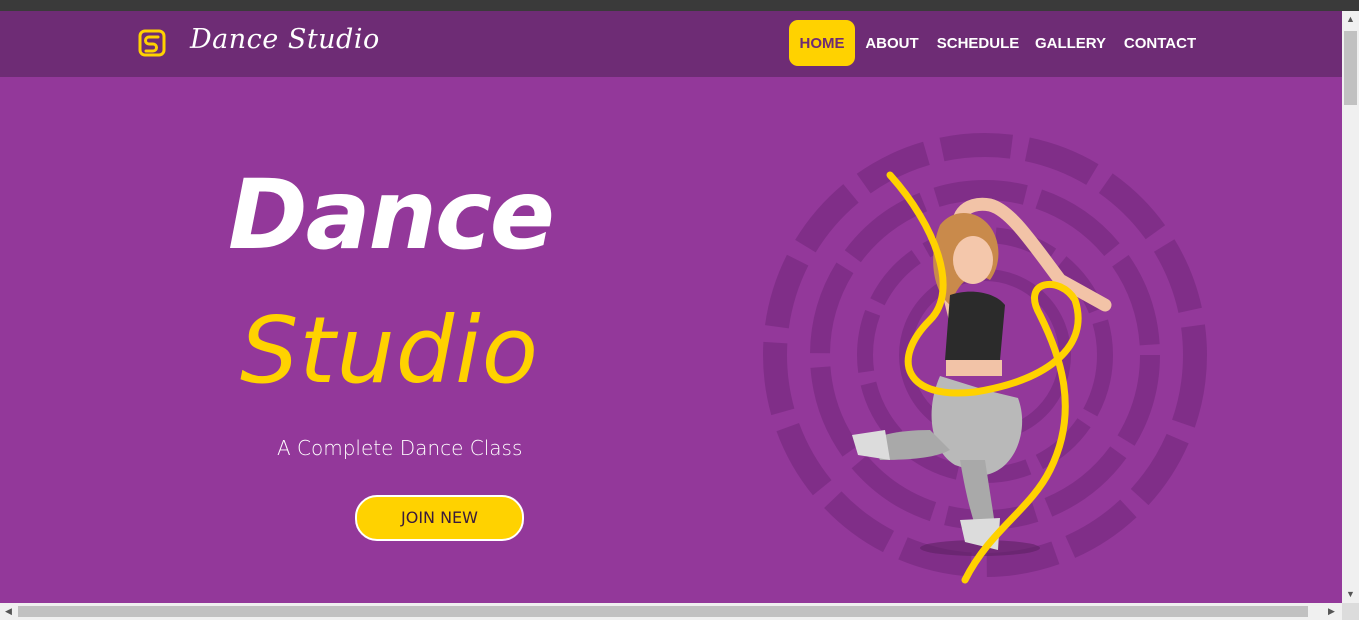 This screenshot has width=1359, height=620. What do you see at coordinates (391, 215) in the screenshot?
I see `hero-title-line1: Dance` at bounding box center [391, 215].